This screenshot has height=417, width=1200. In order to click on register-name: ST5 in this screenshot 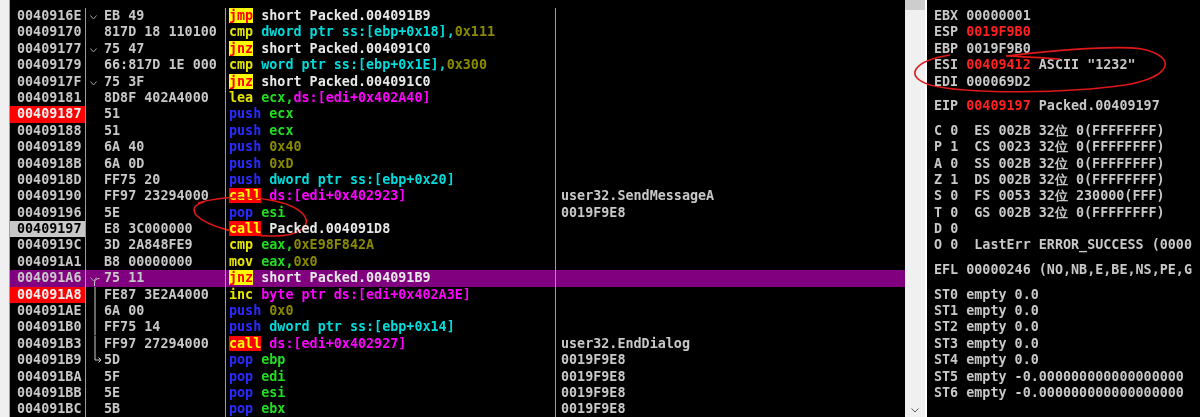, I will do `click(946, 376)`.